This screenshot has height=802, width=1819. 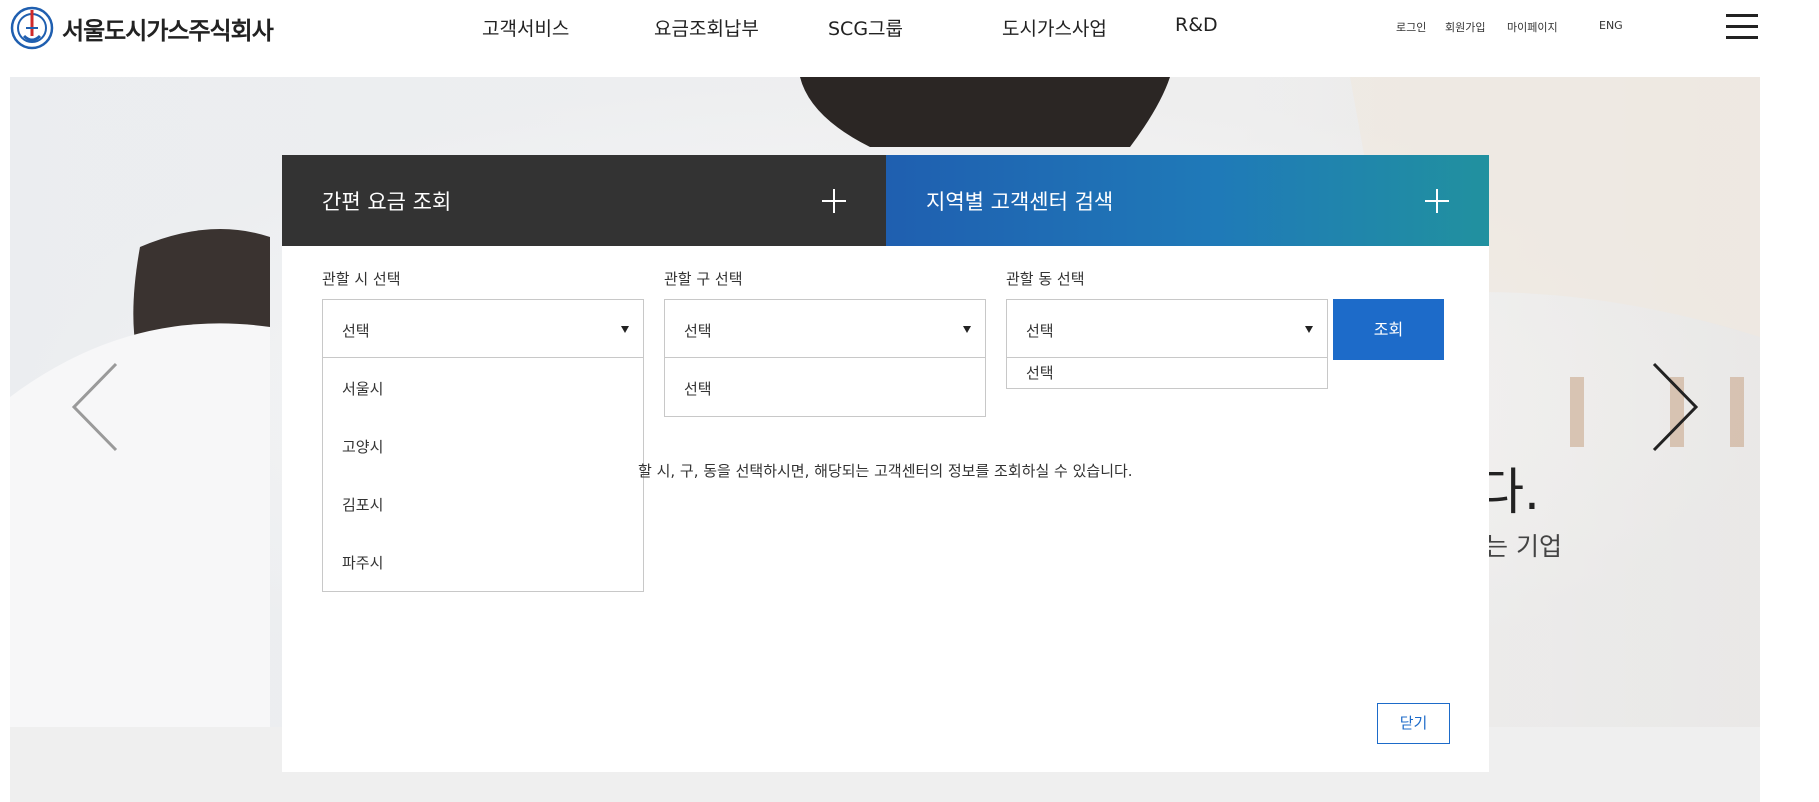 I want to click on district-dropdown: 선택, so click(x=825, y=387).